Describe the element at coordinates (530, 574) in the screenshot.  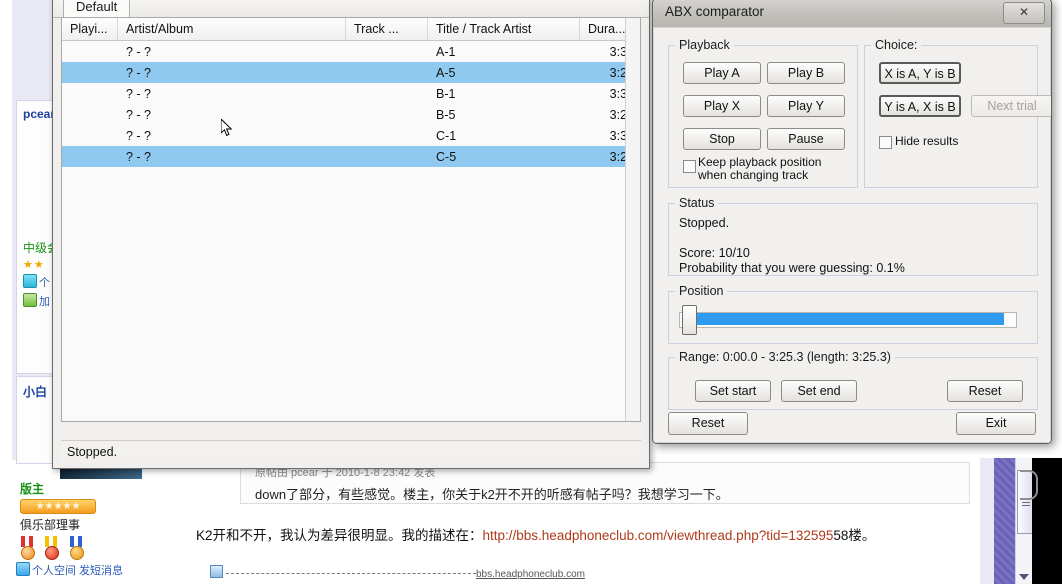
I see `signature-site: bbs.headphoneclub.com` at that location.